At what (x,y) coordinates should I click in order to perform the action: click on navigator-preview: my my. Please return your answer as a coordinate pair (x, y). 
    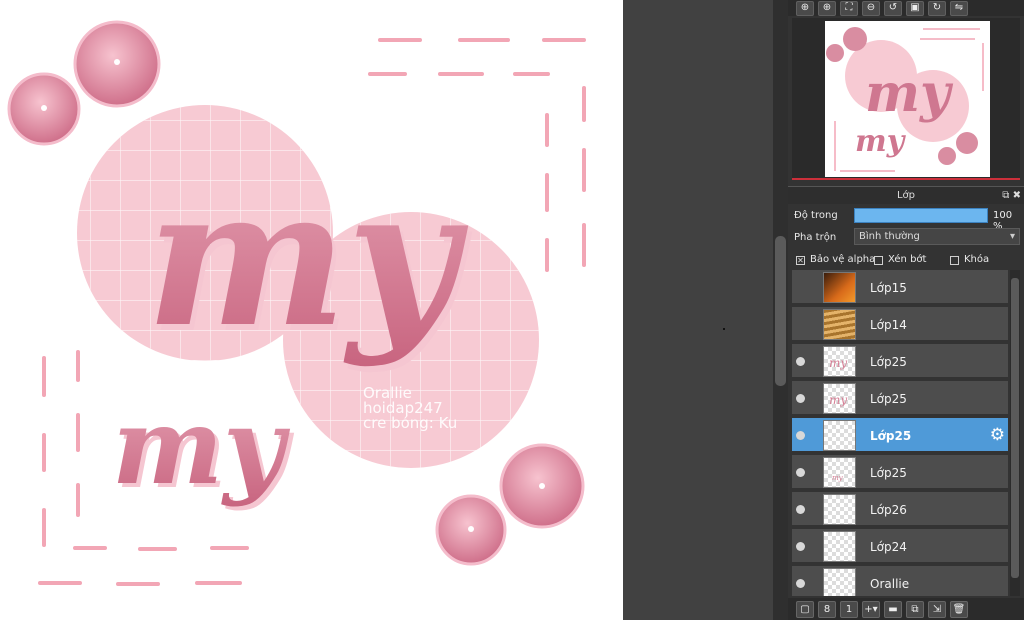
    Looking at the image, I should click on (906, 99).